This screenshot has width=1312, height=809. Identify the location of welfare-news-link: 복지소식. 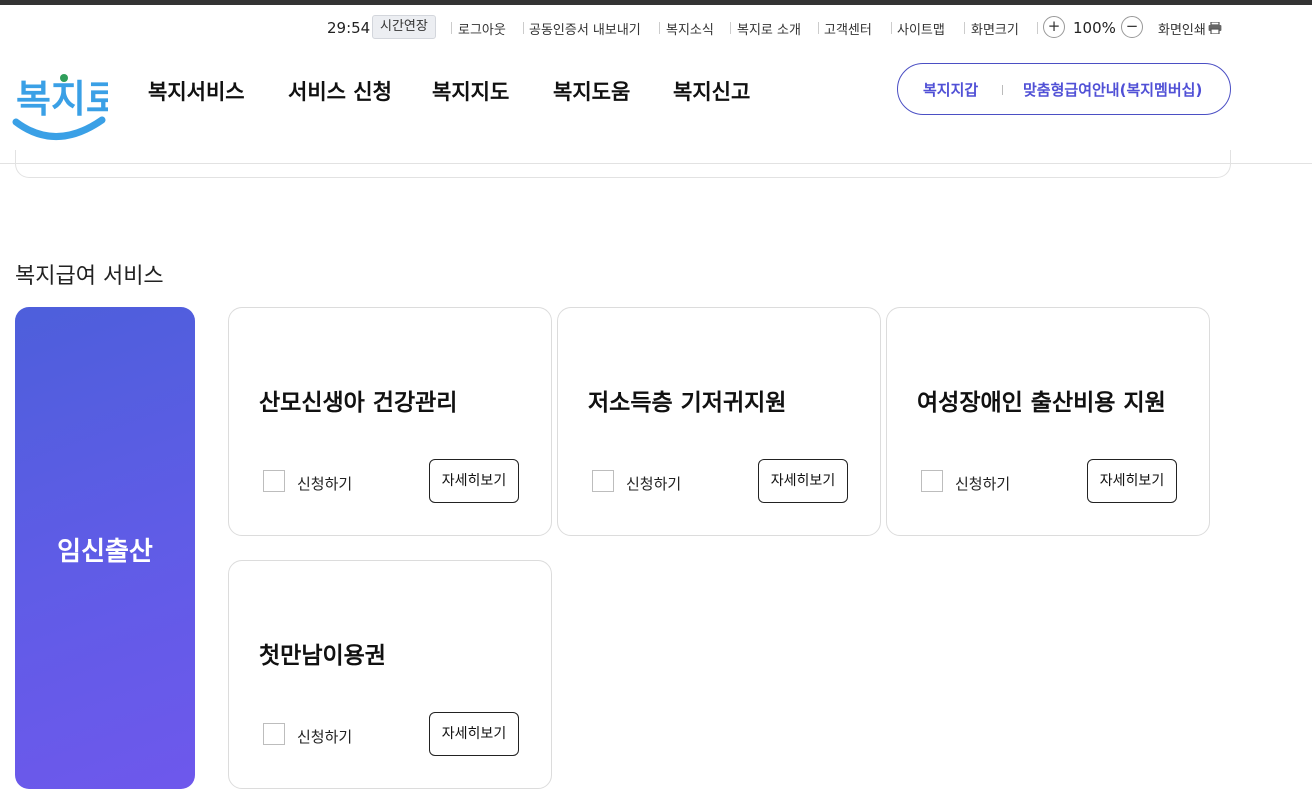
(690, 28).